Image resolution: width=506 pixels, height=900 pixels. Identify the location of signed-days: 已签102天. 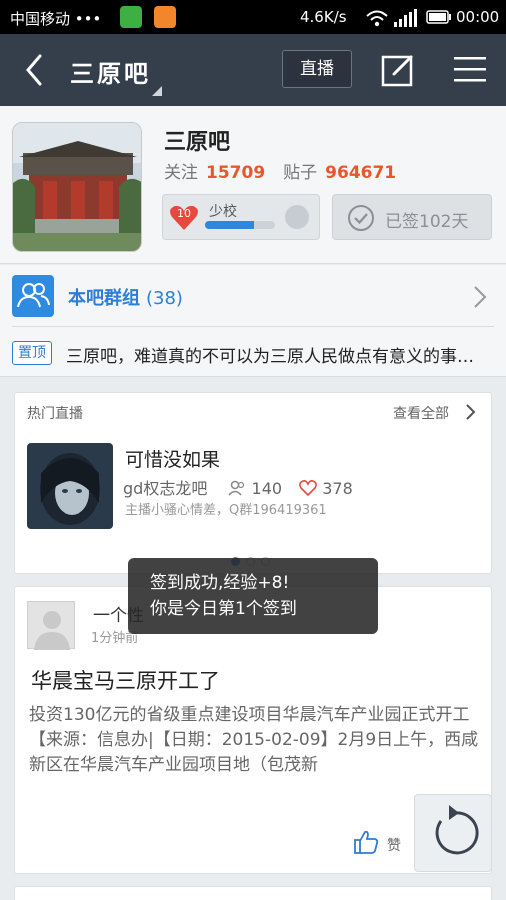
(427, 222).